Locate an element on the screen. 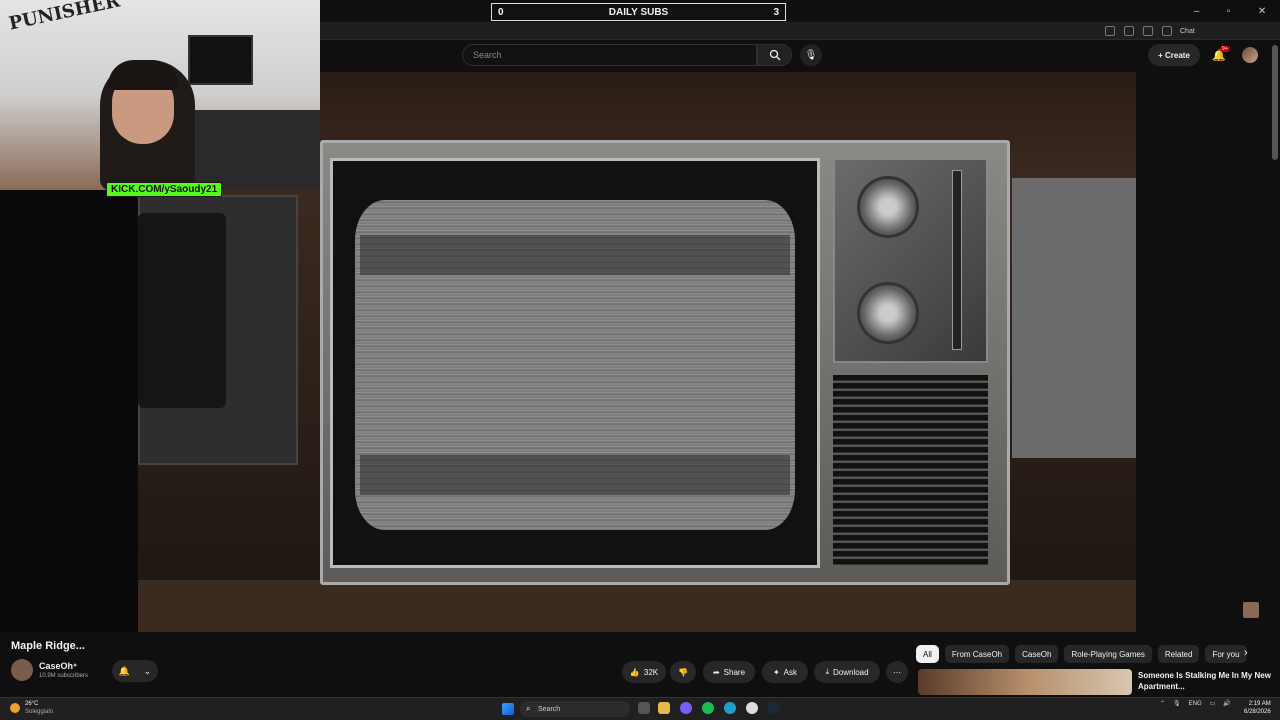 This screenshot has width=1280, height=720. steam-icon is located at coordinates (774, 708).